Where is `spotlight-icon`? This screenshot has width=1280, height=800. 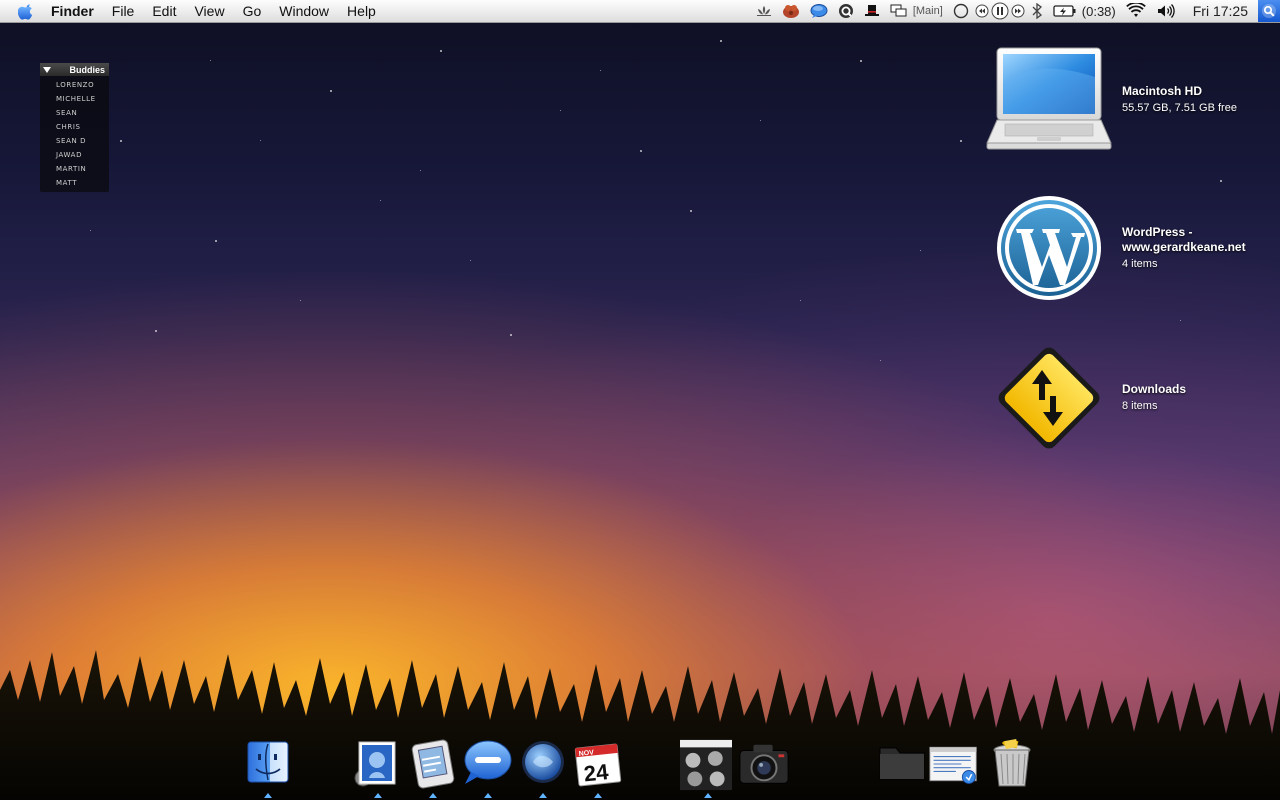 spotlight-icon is located at coordinates (1269, 11).